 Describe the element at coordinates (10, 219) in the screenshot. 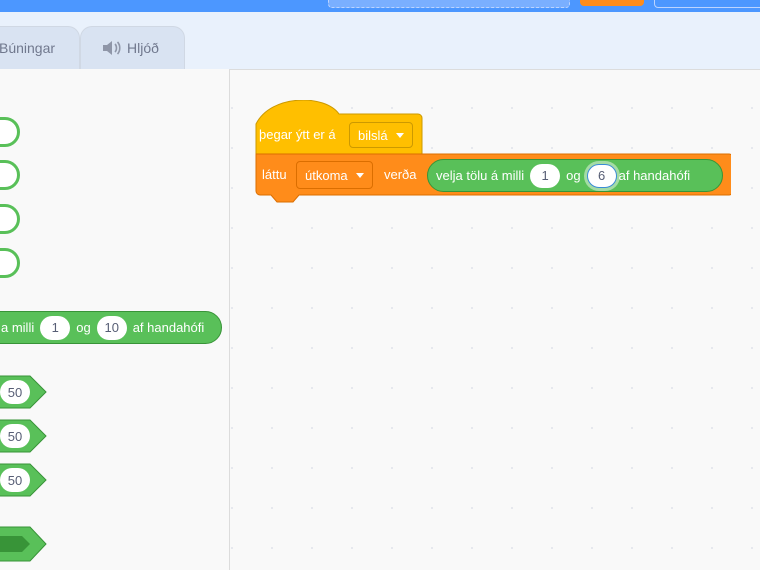

I see `operator-not-block` at that location.